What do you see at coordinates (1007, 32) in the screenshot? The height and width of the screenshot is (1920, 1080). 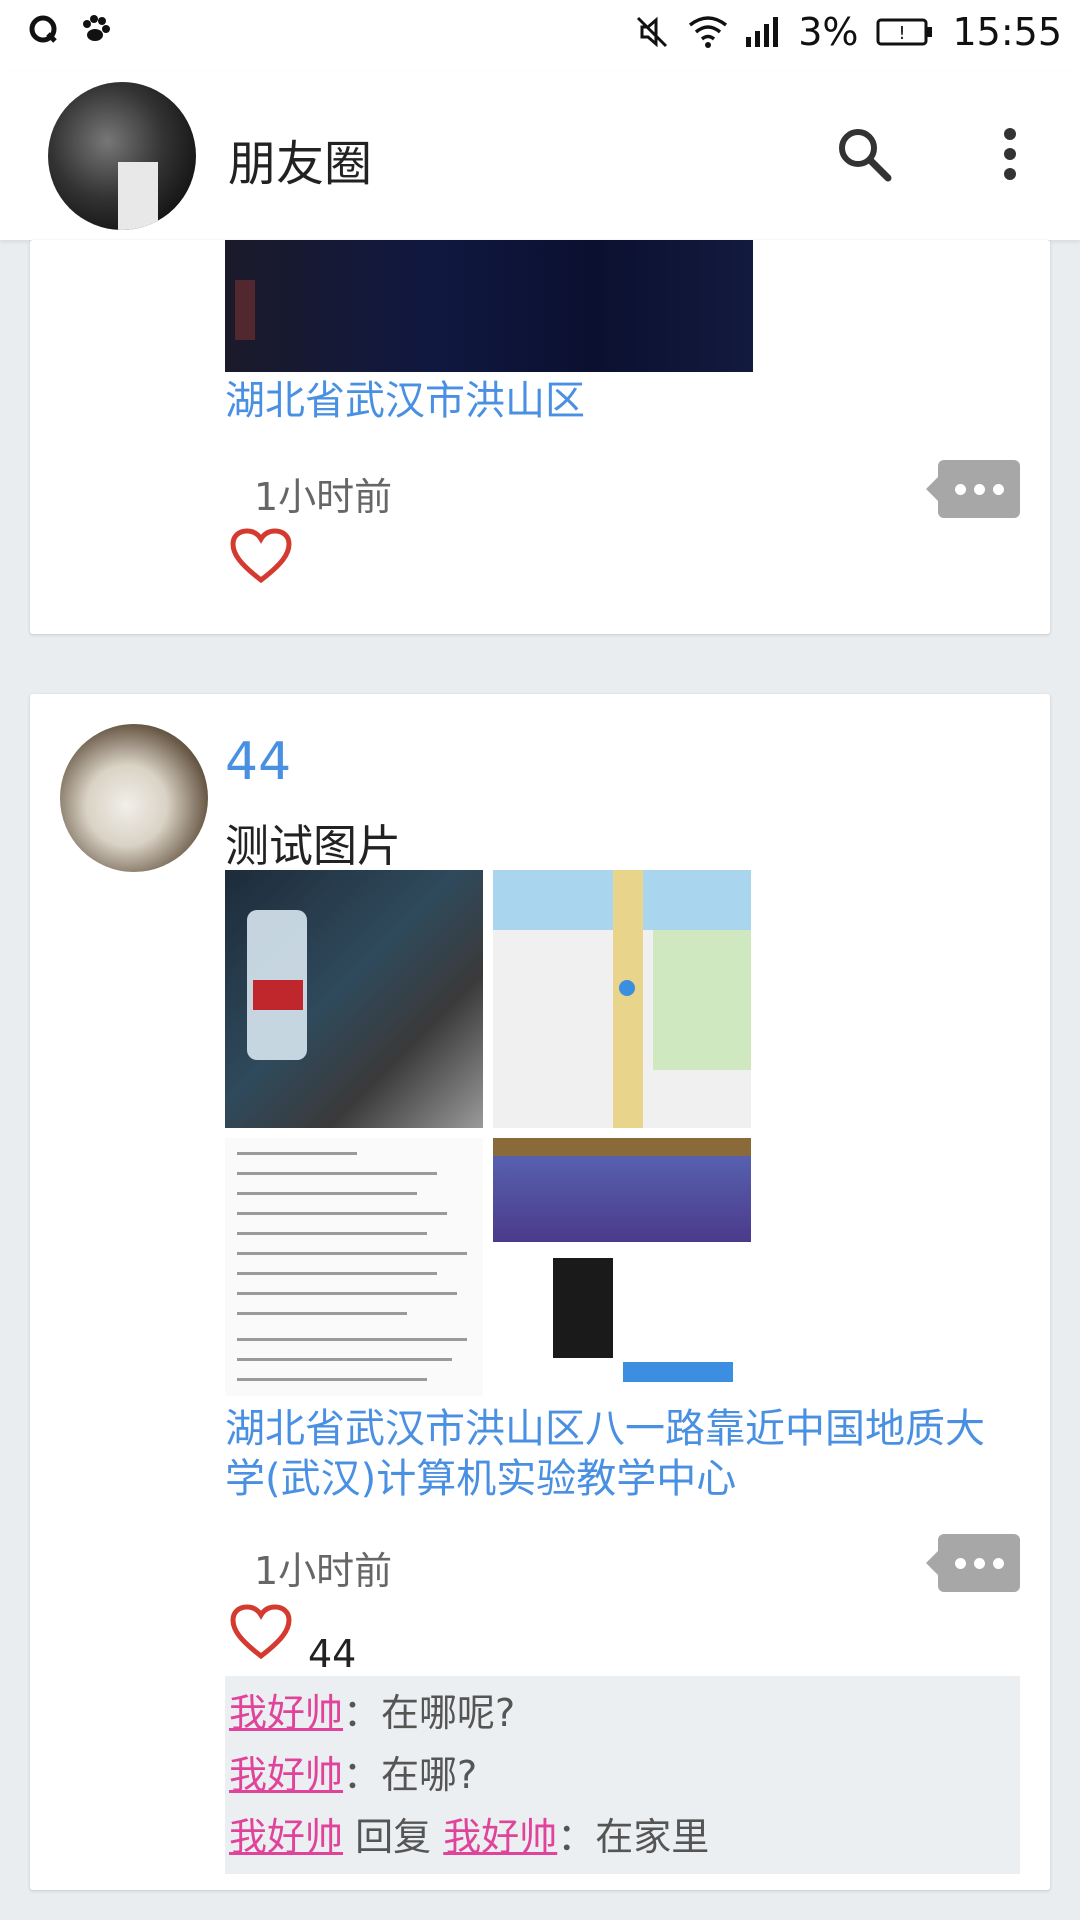 I see `clock-time: 15:55` at bounding box center [1007, 32].